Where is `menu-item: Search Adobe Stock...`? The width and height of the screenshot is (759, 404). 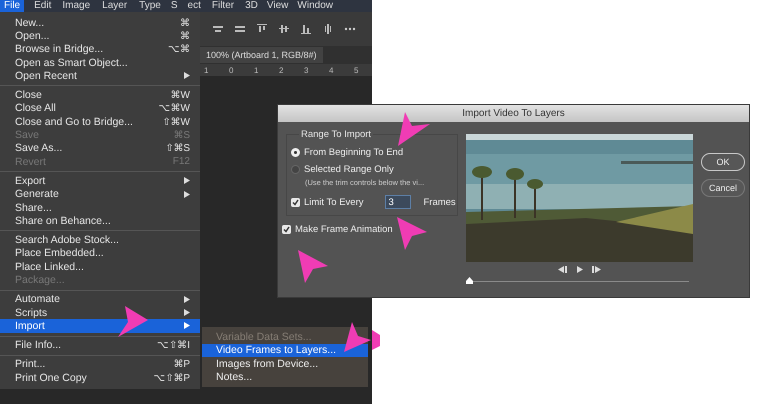 menu-item: Search Adobe Stock... is located at coordinates (100, 240).